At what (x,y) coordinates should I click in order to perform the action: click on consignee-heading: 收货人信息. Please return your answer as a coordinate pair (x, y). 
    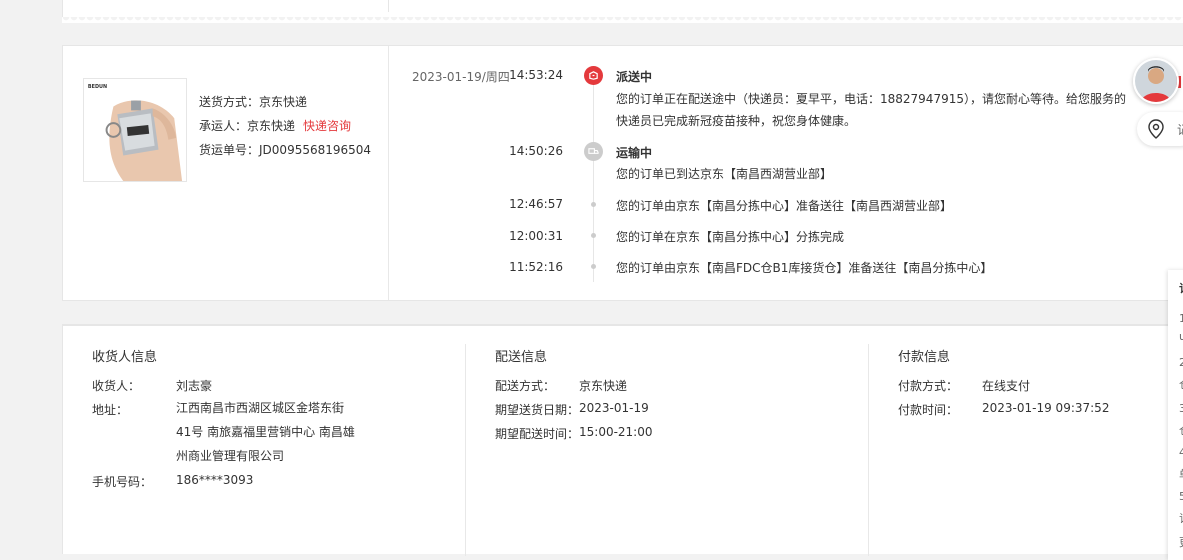
    Looking at the image, I should click on (125, 357).